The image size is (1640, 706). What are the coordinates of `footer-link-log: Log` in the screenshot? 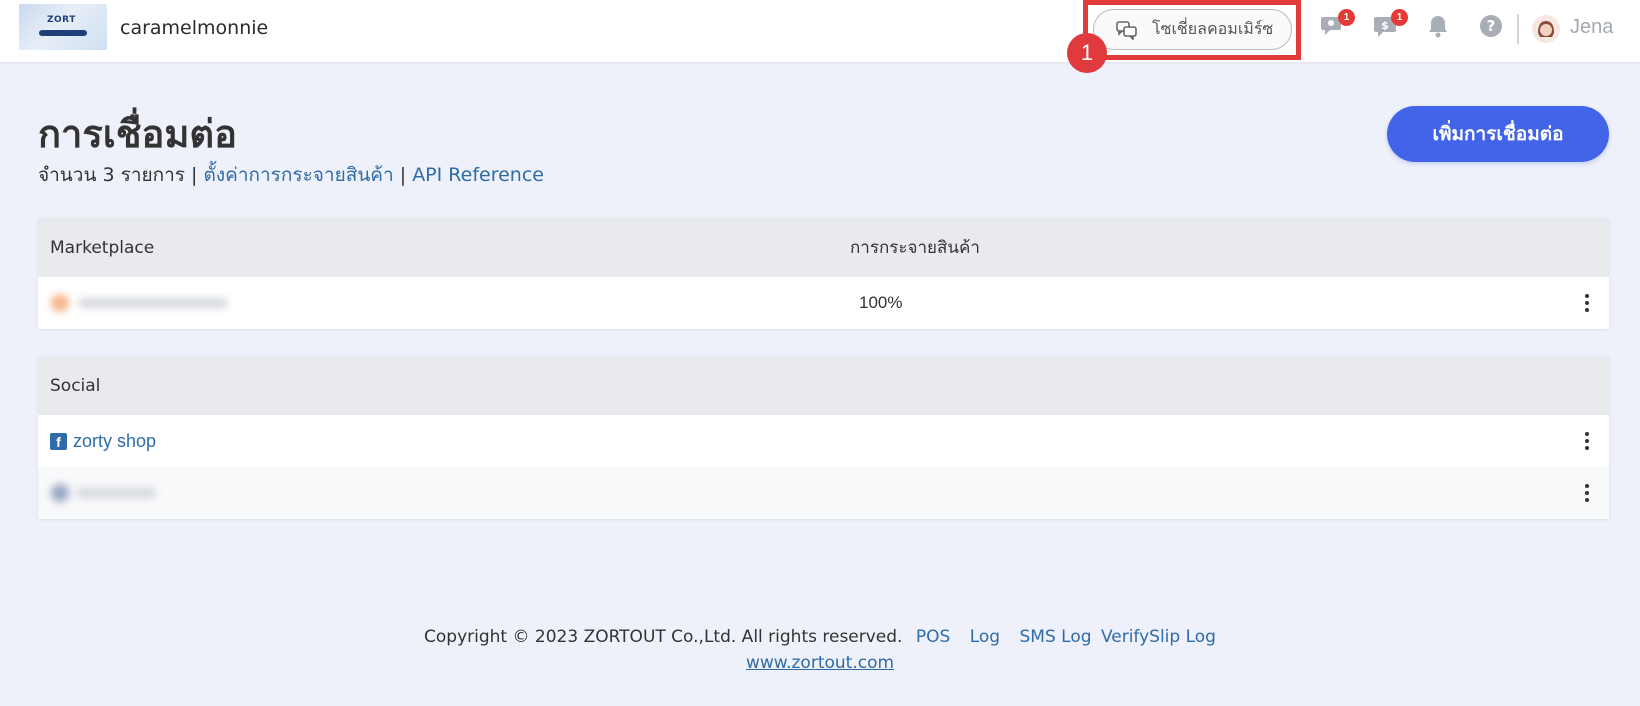 It's located at (985, 637).